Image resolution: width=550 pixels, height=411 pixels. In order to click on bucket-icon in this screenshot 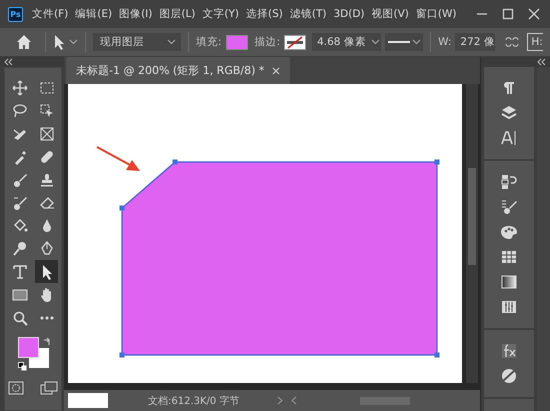, I will do `click(20, 226)`.